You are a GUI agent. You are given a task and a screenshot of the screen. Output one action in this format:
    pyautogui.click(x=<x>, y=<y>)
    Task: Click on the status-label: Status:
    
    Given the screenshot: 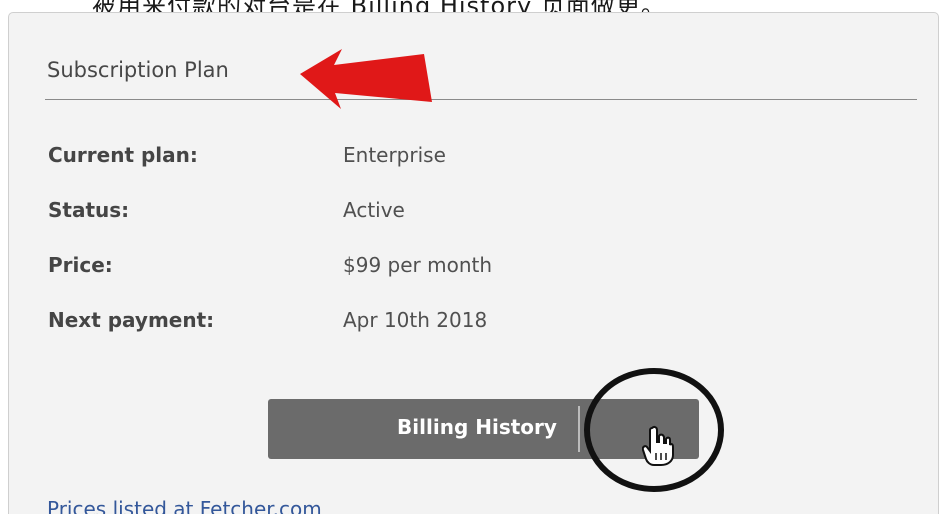 What is the action you would take?
    pyautogui.click(x=89, y=210)
    